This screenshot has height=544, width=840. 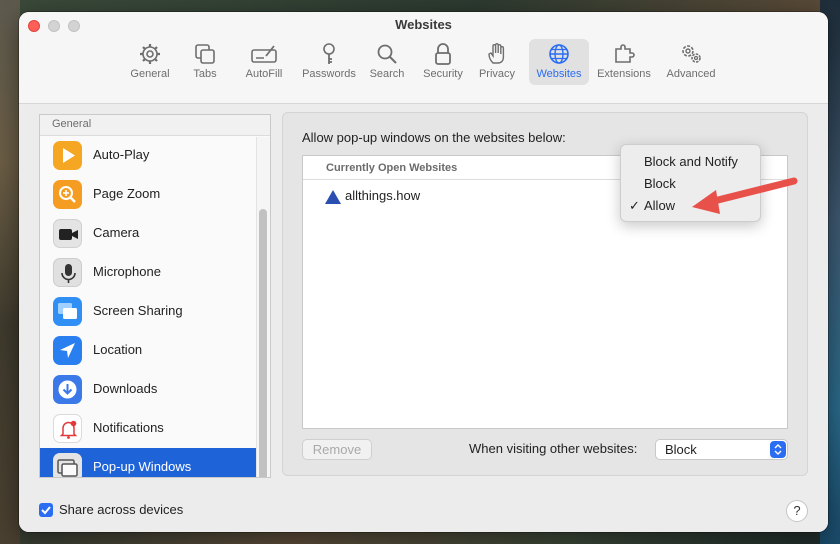 What do you see at coordinates (205, 54) in the screenshot?
I see `tabs-icon` at bounding box center [205, 54].